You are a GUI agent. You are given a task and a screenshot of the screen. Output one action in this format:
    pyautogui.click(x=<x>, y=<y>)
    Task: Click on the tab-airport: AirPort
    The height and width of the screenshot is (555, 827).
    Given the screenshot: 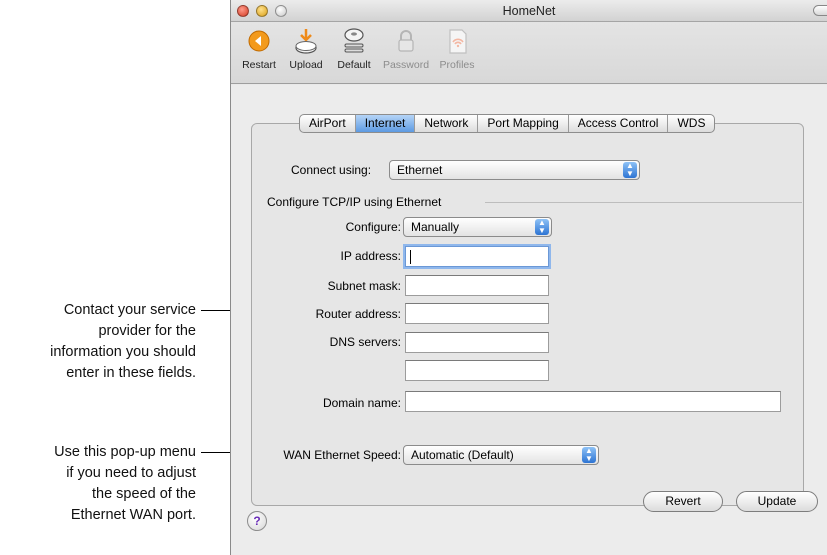 What is the action you would take?
    pyautogui.click(x=328, y=123)
    